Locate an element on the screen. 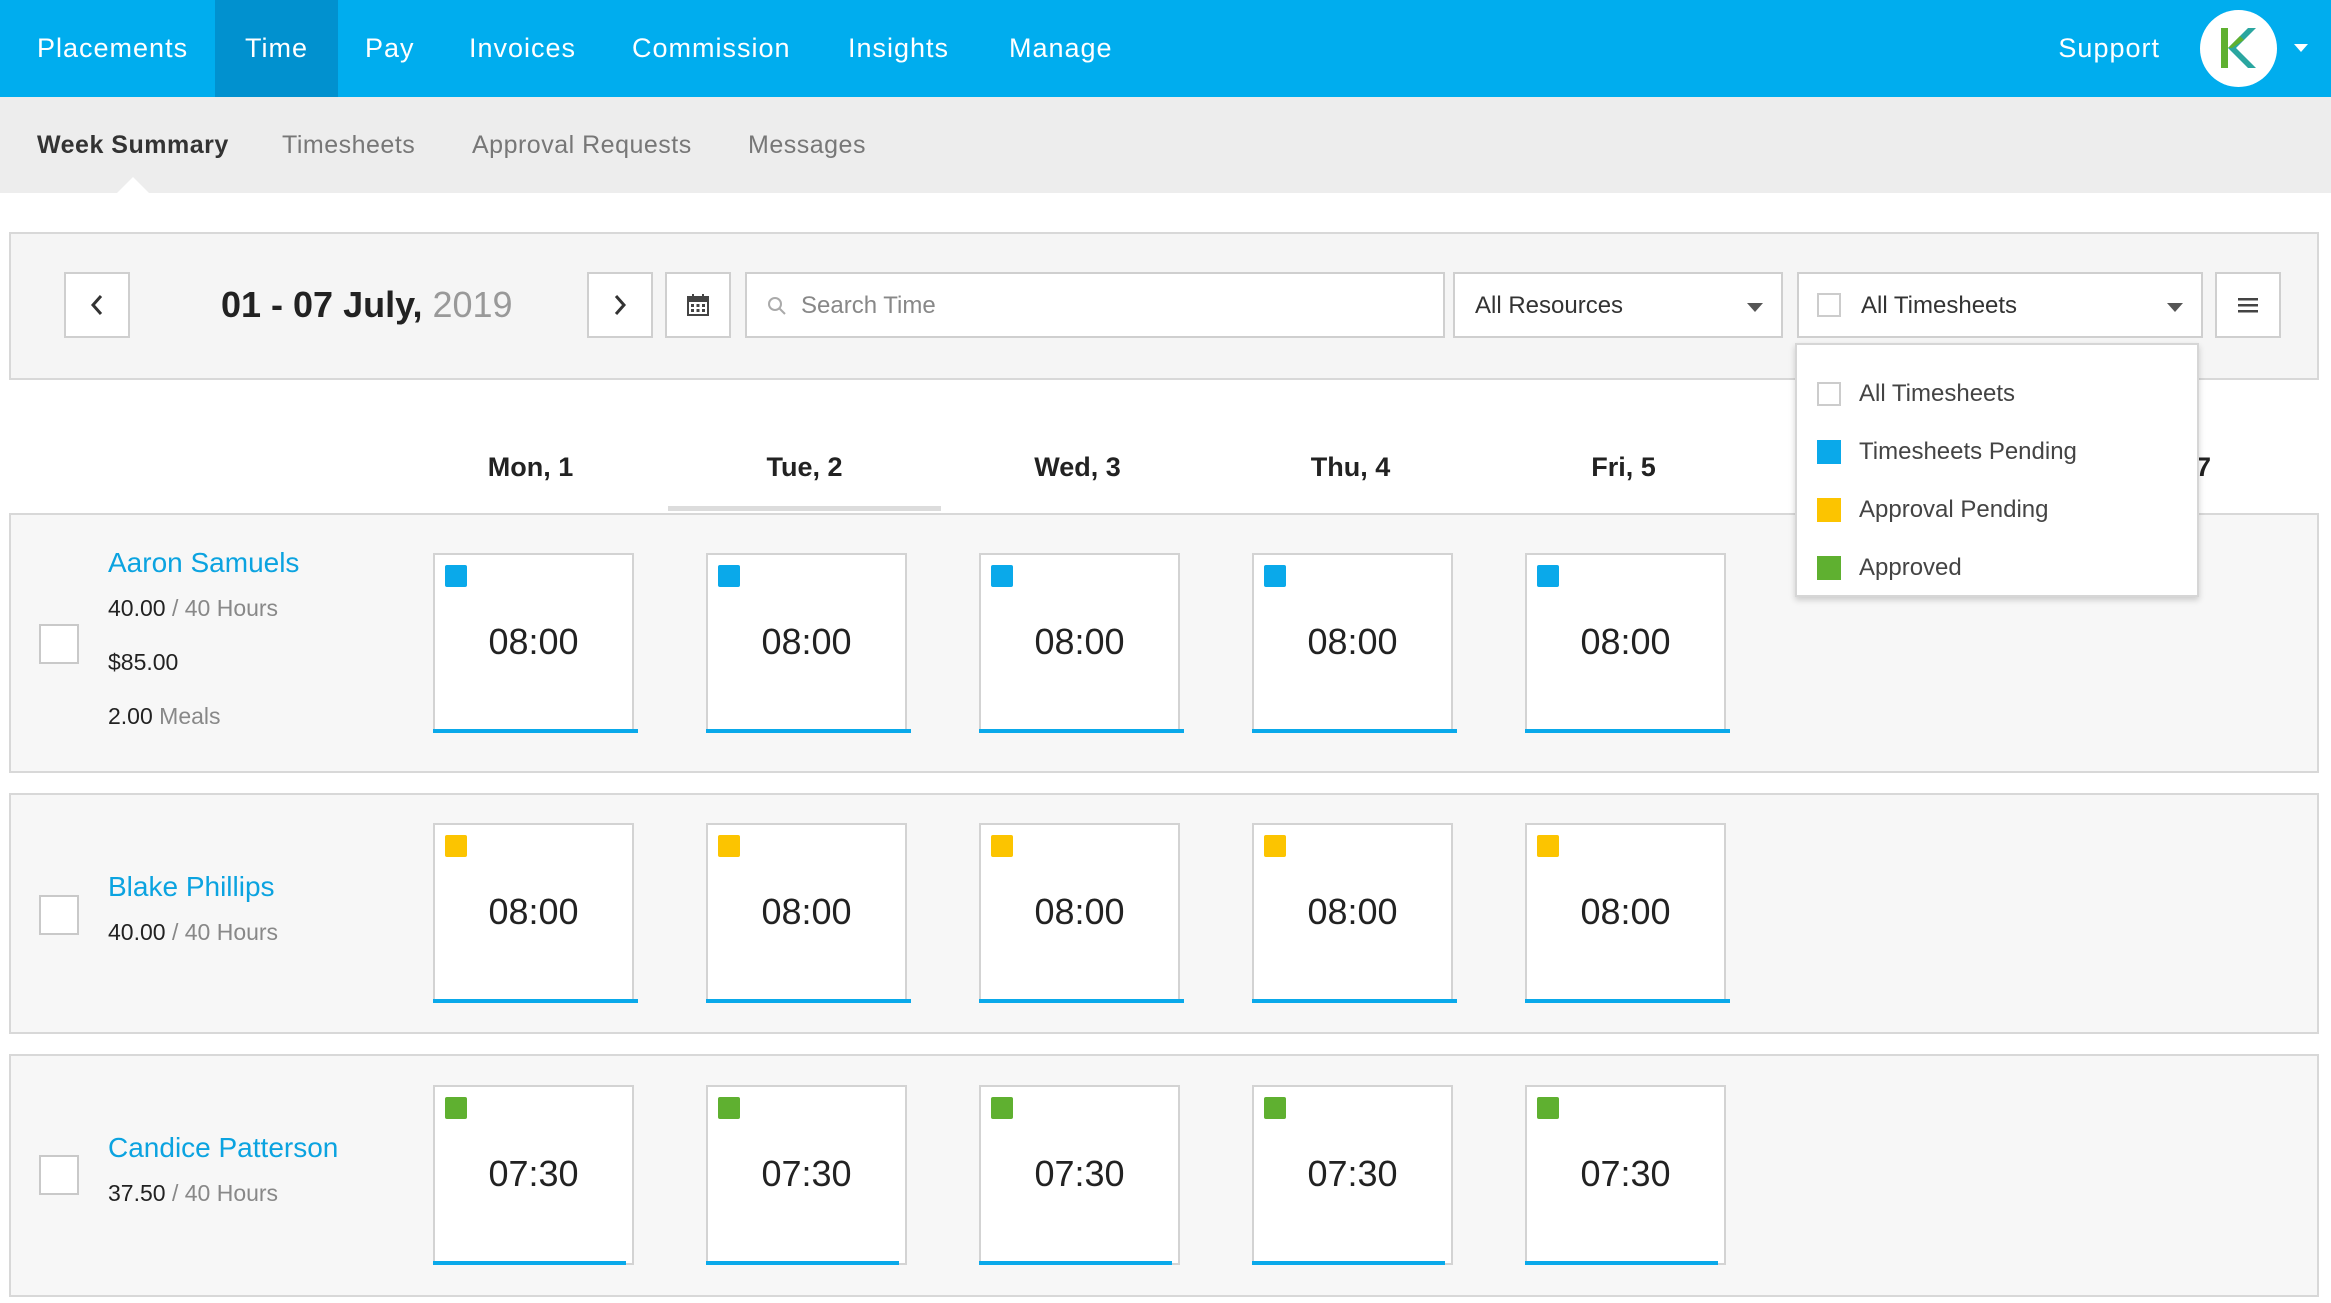 This screenshot has width=2331, height=1303. resources-select: All Resources is located at coordinates (1618, 305).